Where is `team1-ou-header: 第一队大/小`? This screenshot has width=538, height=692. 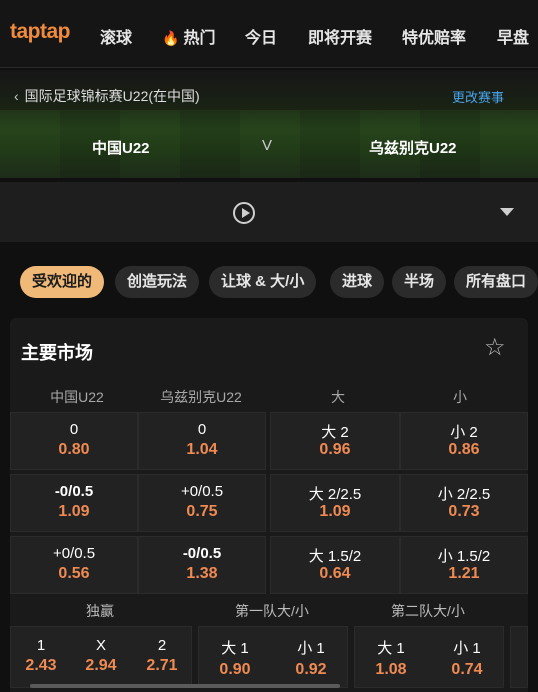
team1-ou-header: 第一队大/小 is located at coordinates (272, 611).